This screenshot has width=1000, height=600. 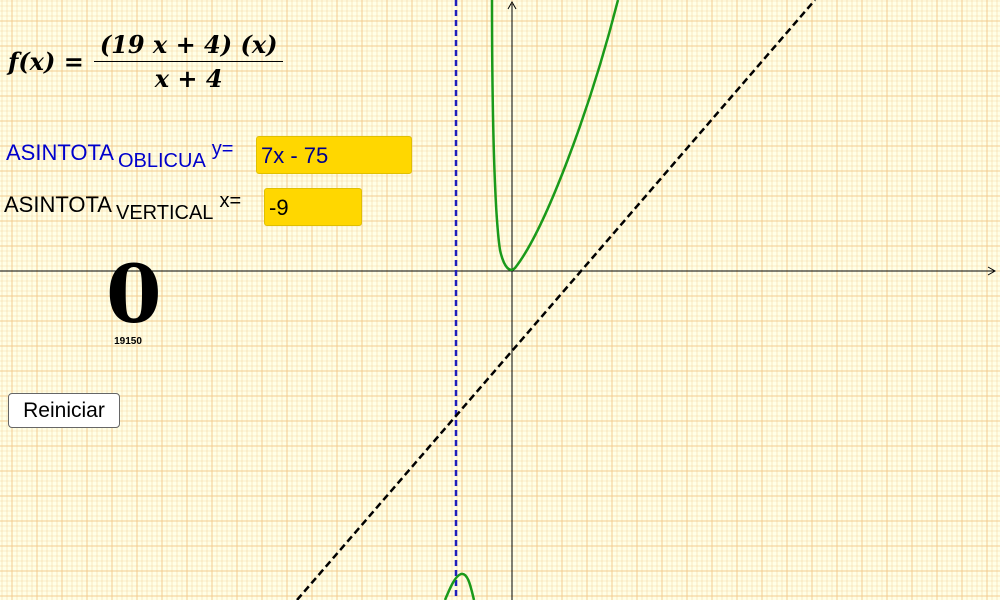 What do you see at coordinates (188, 78) in the screenshot?
I see `formula-denominator: x + 4` at bounding box center [188, 78].